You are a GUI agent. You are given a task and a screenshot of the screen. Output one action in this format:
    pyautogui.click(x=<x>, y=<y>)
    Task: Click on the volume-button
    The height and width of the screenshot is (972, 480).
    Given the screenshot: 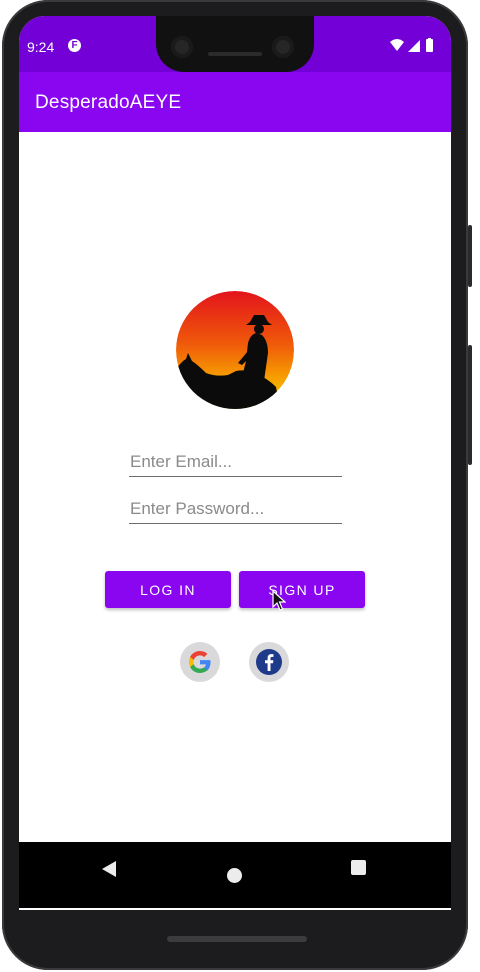 What is the action you would take?
    pyautogui.click(x=470, y=405)
    